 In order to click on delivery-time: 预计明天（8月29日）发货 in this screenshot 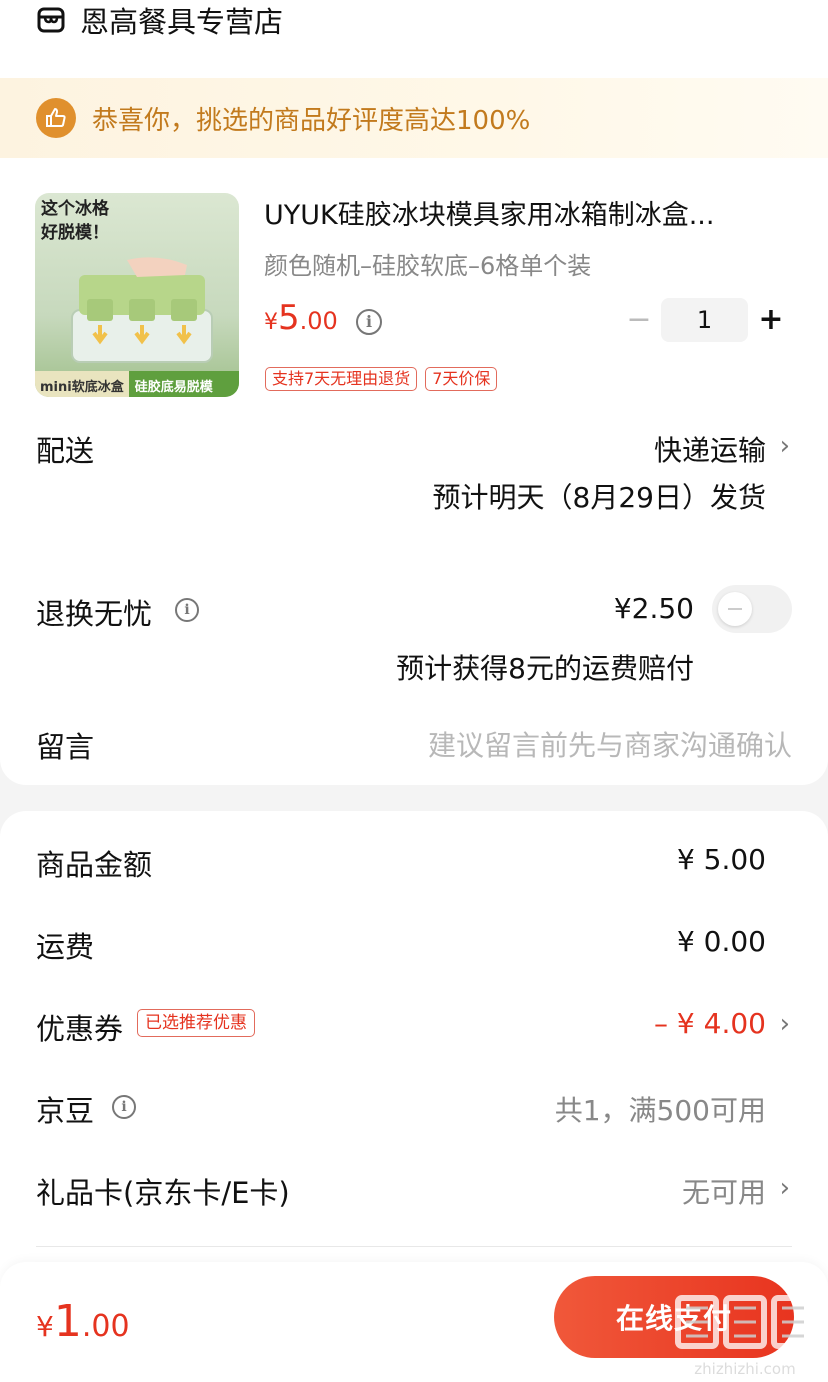, I will do `click(599, 497)`.